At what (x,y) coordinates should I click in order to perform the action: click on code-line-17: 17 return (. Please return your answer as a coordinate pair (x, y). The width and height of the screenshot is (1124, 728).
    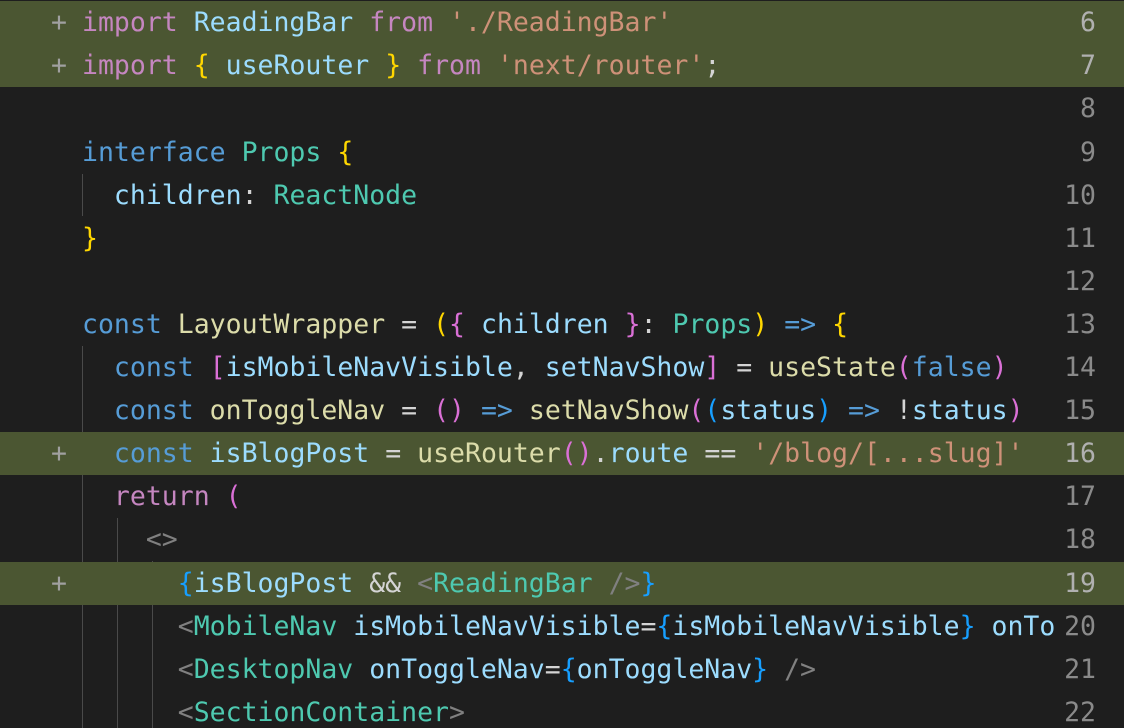
    Looking at the image, I should click on (562, 496).